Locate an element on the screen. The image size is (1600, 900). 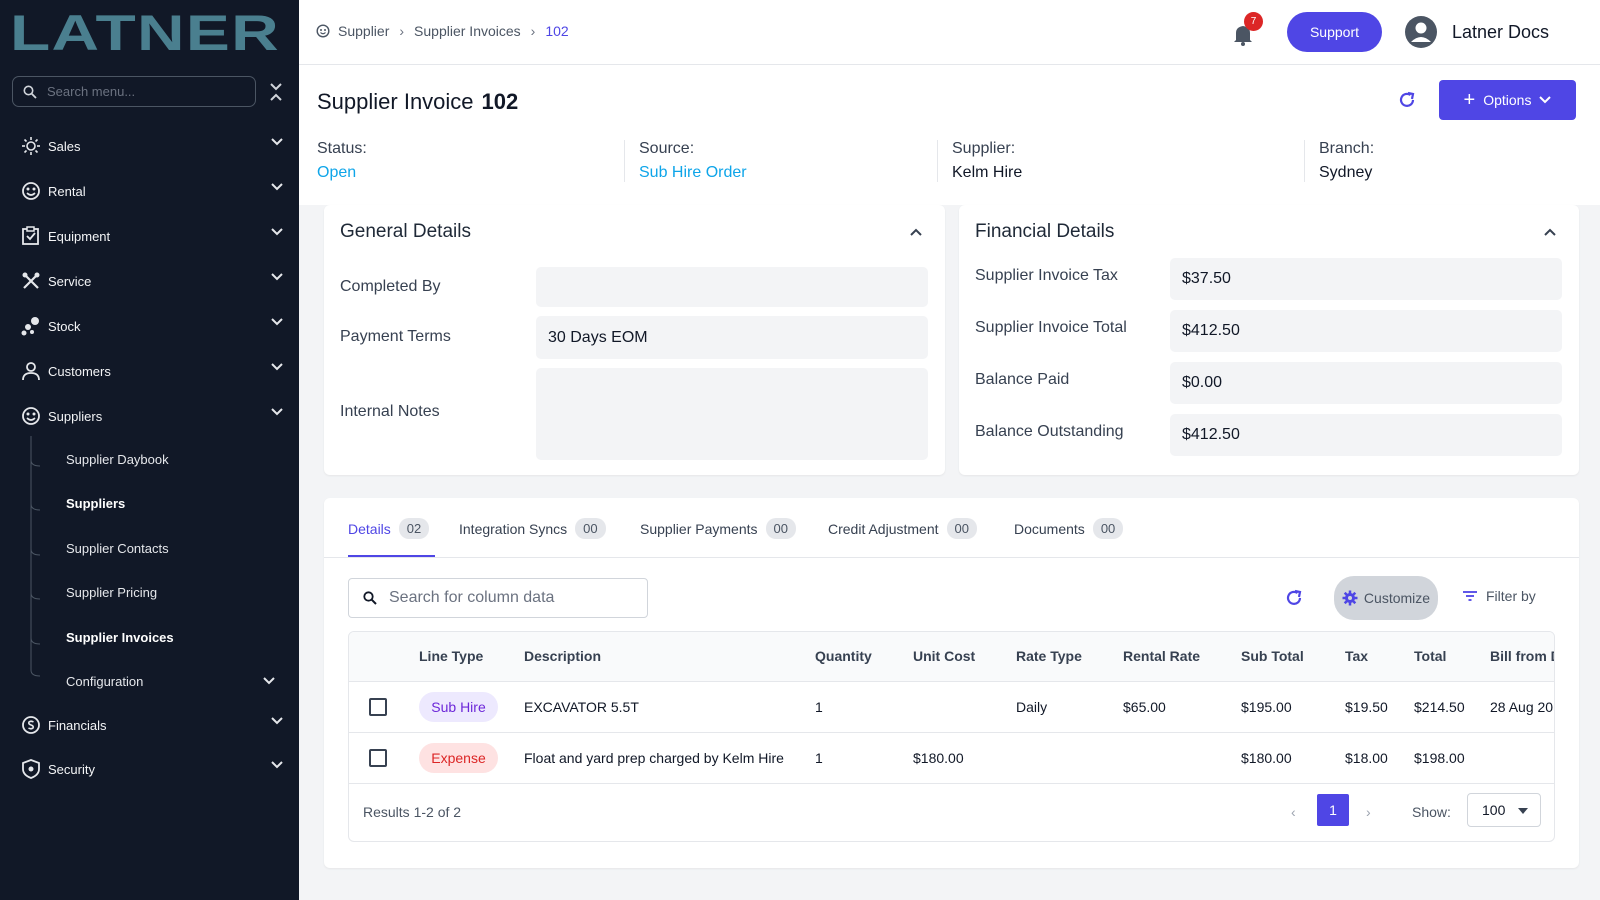
source-label: Source: is located at coordinates (667, 148).